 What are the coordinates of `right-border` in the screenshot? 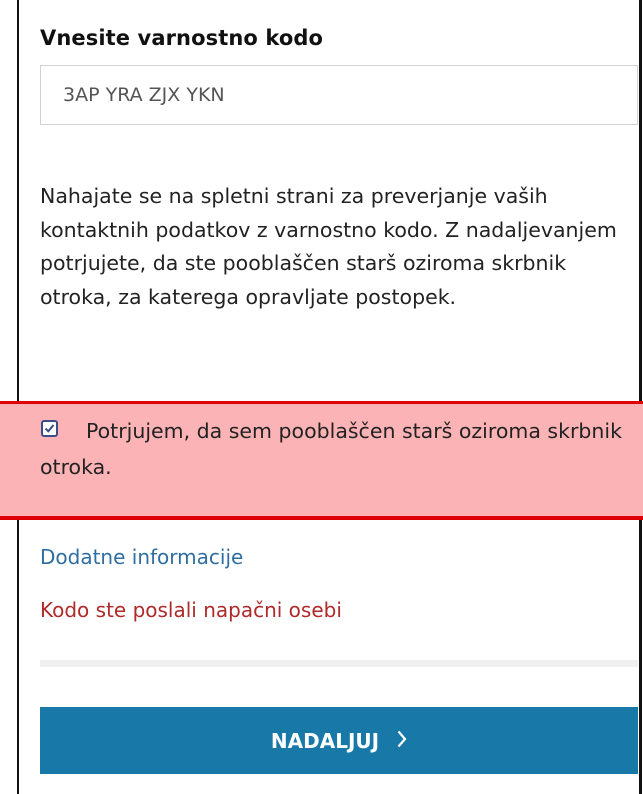 It's located at (640, 397).